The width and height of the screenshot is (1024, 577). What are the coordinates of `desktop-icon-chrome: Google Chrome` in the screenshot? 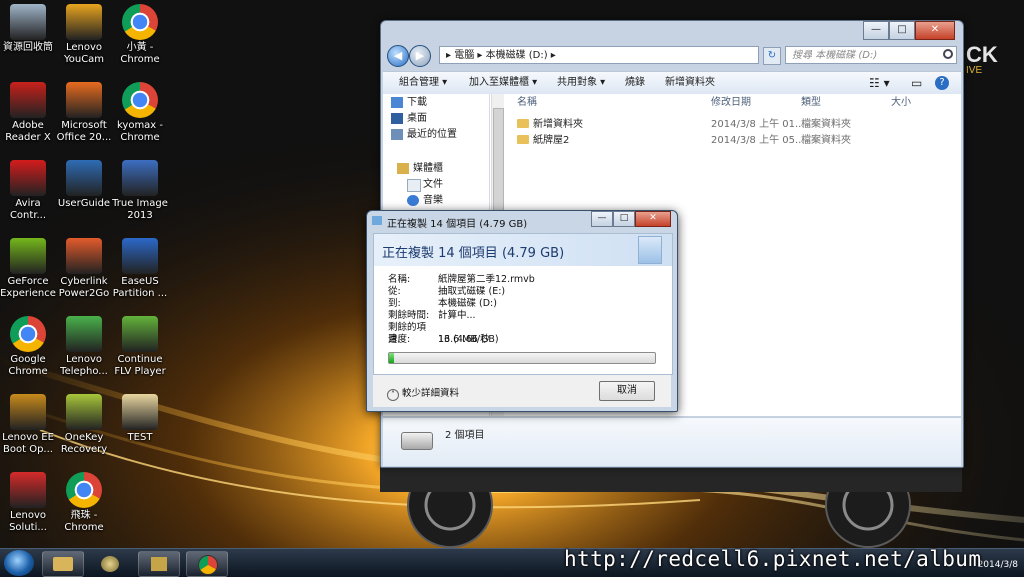 It's located at (30, 347).